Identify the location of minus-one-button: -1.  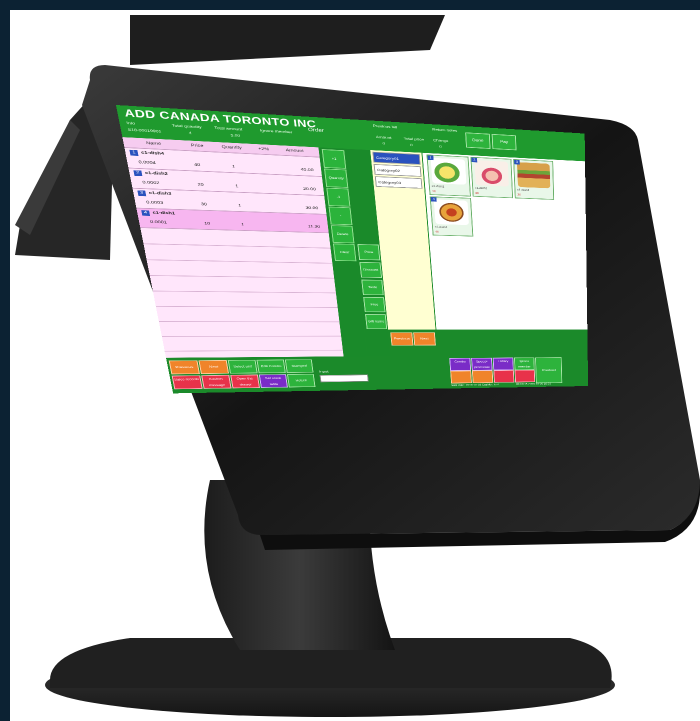
(338, 197).